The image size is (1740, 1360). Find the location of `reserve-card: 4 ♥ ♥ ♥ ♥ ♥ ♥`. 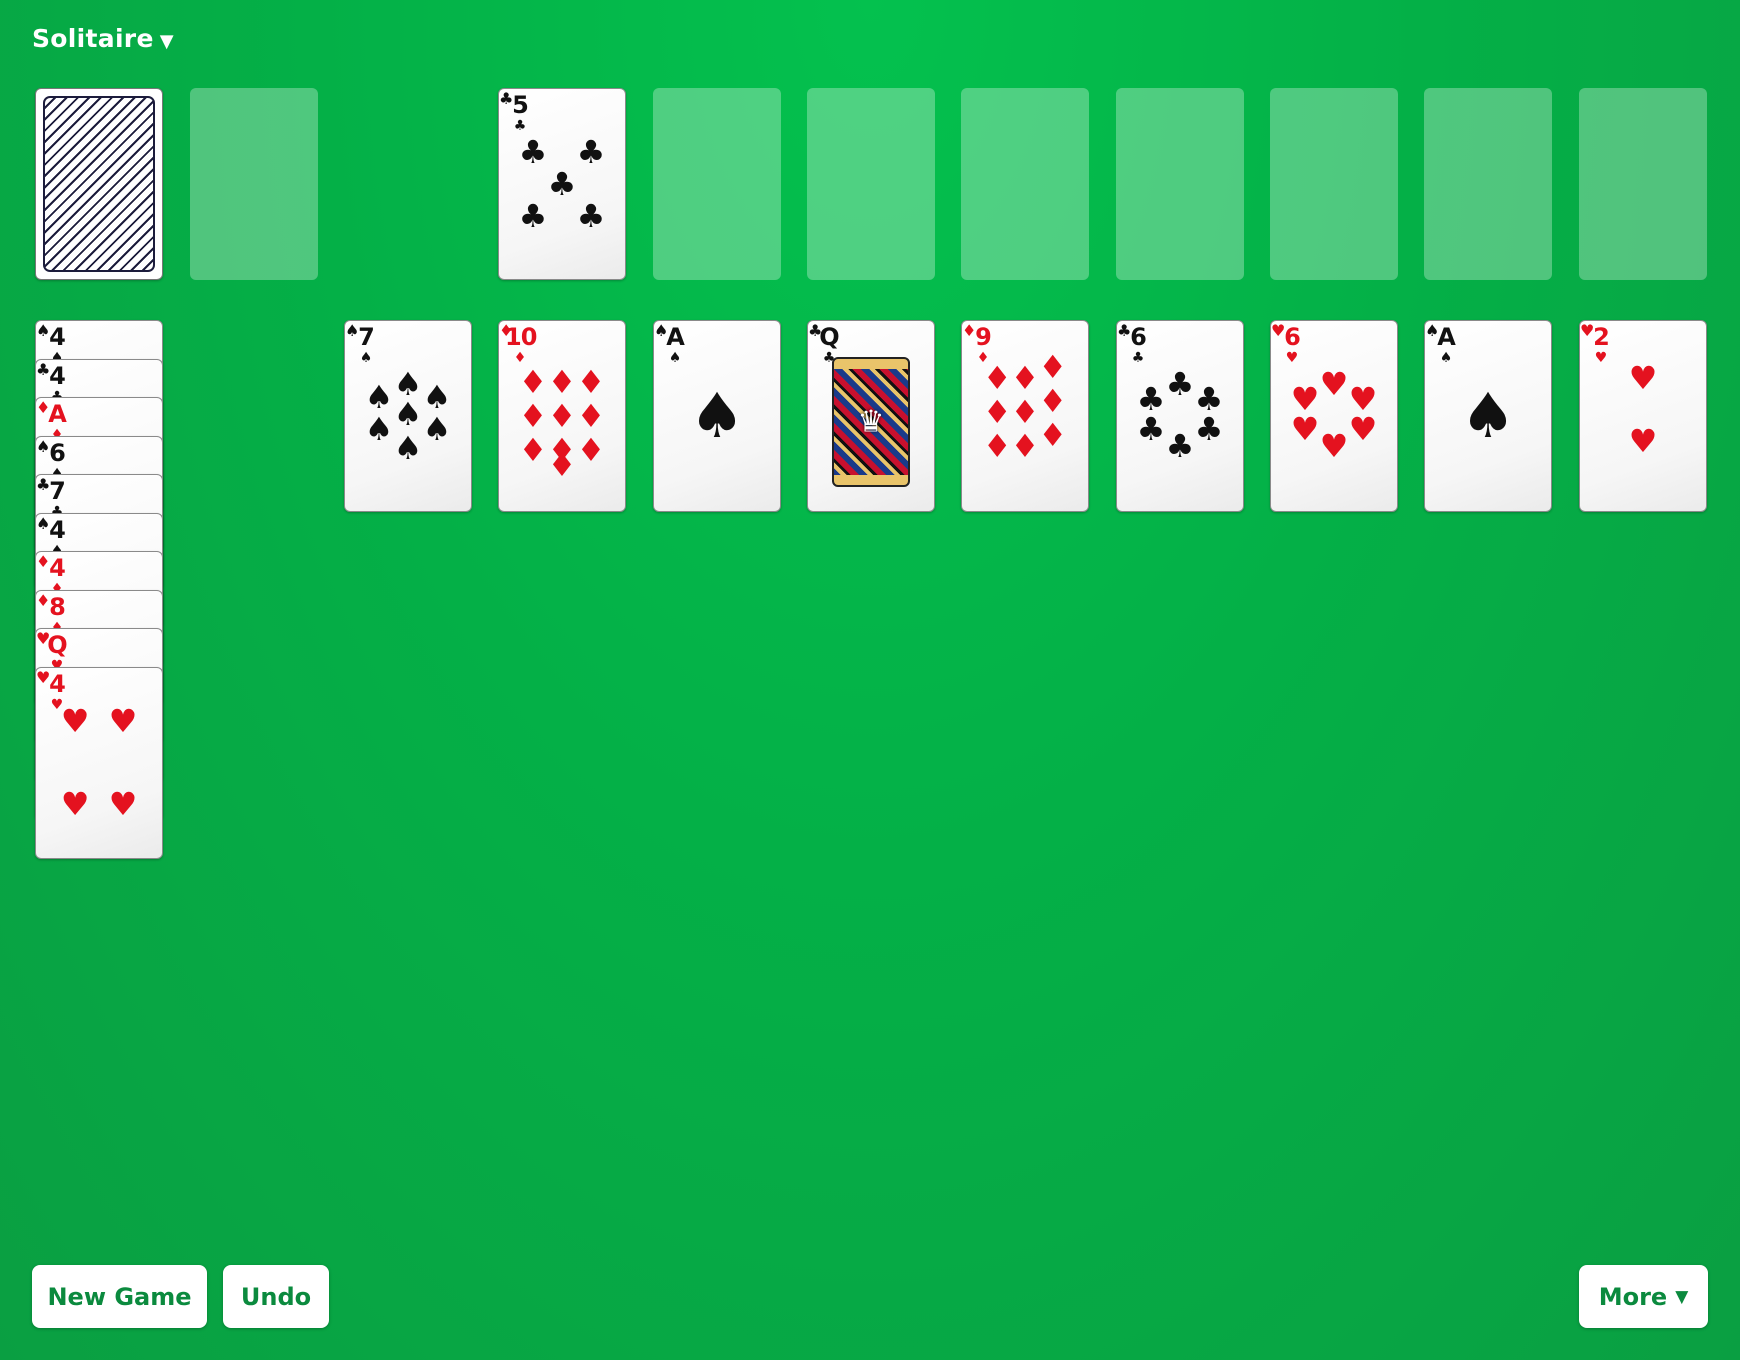

reserve-card: 4 ♥ ♥ ♥ ♥ ♥ ♥ is located at coordinates (99, 762).